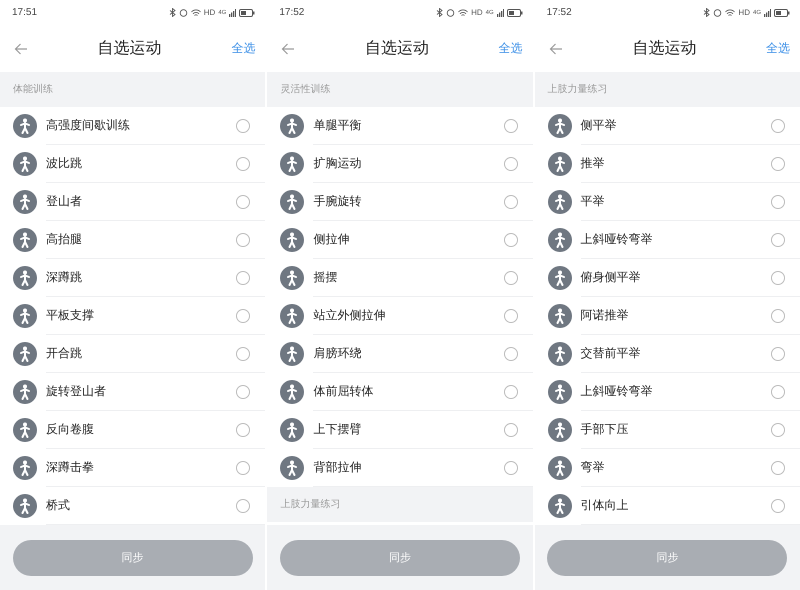 Image resolution: width=800 pixels, height=590 pixels. What do you see at coordinates (343, 391) in the screenshot?
I see `exercise-label: 体前屈转体` at bounding box center [343, 391].